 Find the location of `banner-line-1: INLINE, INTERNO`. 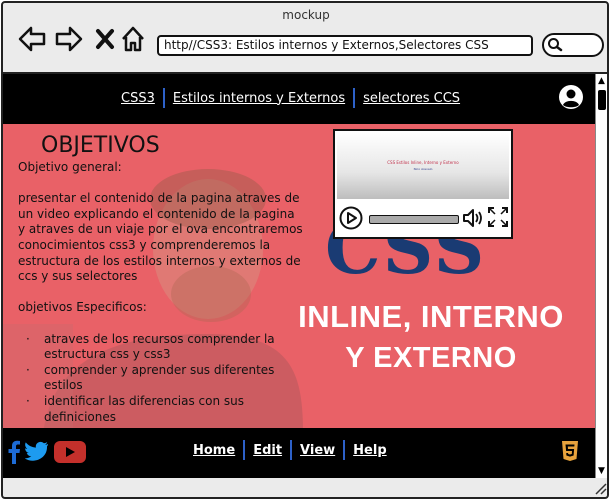

banner-line-1: INLINE, INTERNO is located at coordinates (431, 316).